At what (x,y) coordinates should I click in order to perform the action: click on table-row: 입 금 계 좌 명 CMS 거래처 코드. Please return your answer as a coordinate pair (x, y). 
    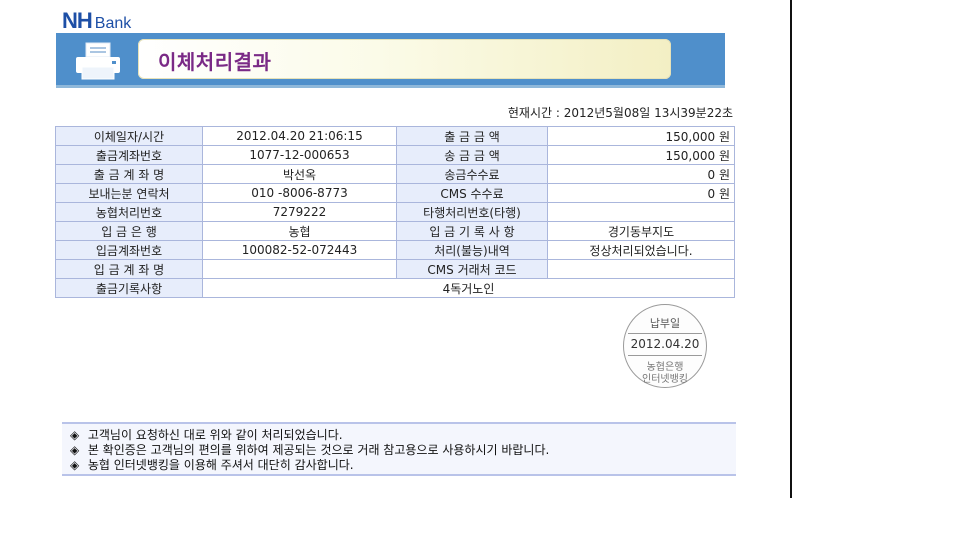
    Looking at the image, I should click on (395, 269).